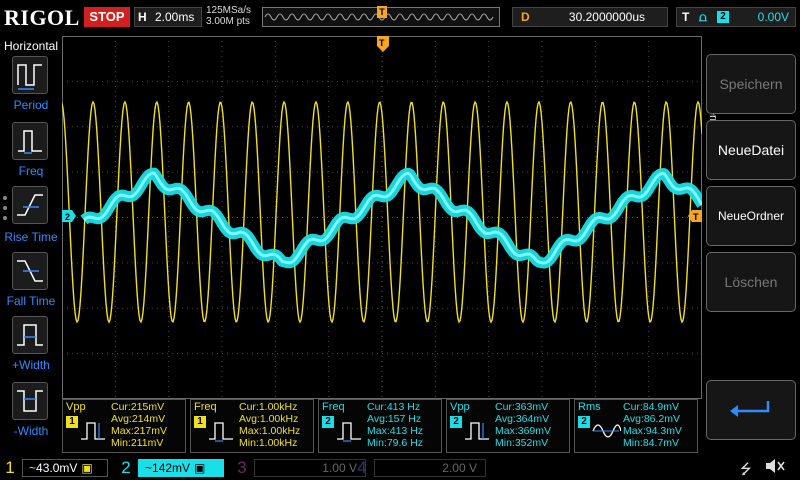  I want to click on timebase-box: H 2.00ms, so click(168, 17).